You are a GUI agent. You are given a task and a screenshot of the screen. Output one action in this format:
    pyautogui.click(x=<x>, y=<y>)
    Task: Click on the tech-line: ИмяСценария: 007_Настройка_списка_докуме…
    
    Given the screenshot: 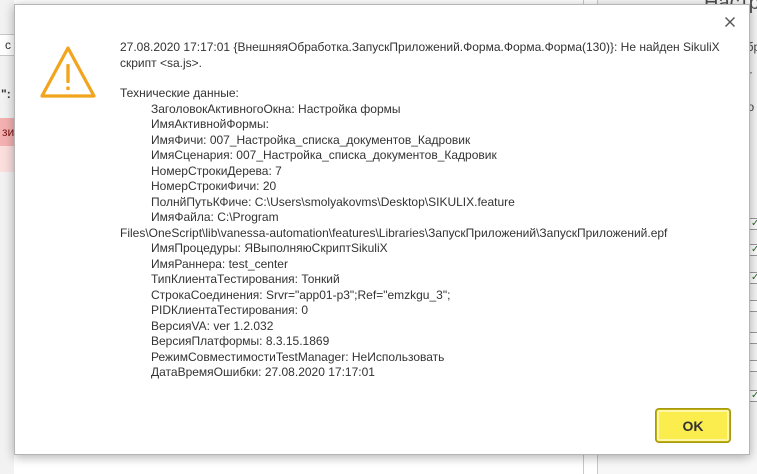 What is the action you would take?
    pyautogui.click(x=324, y=155)
    